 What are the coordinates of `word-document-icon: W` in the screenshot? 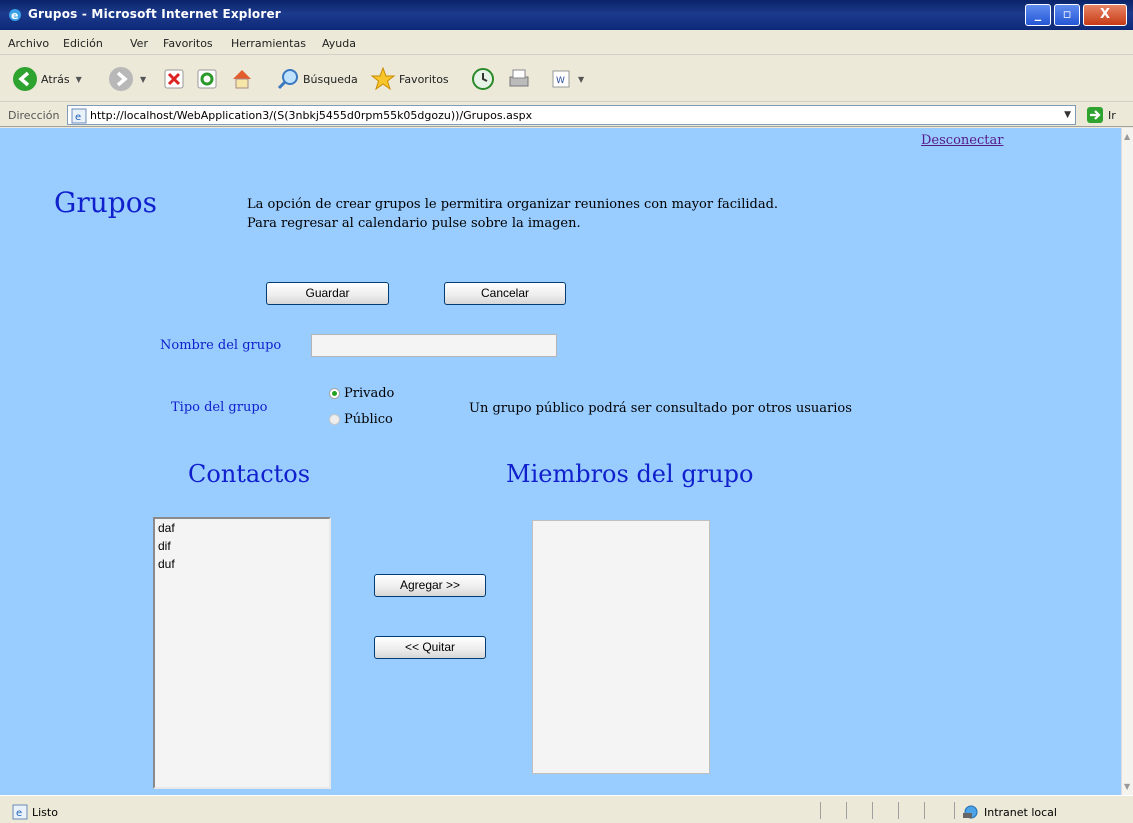 It's located at (561, 79).